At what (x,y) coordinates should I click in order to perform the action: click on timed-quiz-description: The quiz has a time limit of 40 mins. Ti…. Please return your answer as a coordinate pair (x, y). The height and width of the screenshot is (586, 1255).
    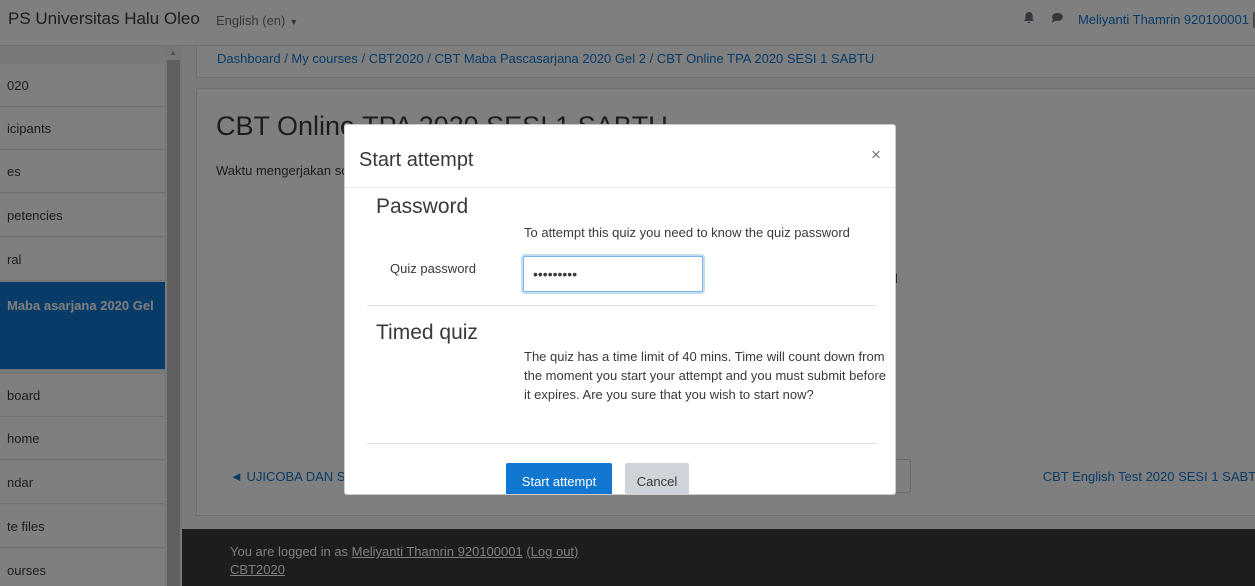
    Looking at the image, I should click on (705, 375).